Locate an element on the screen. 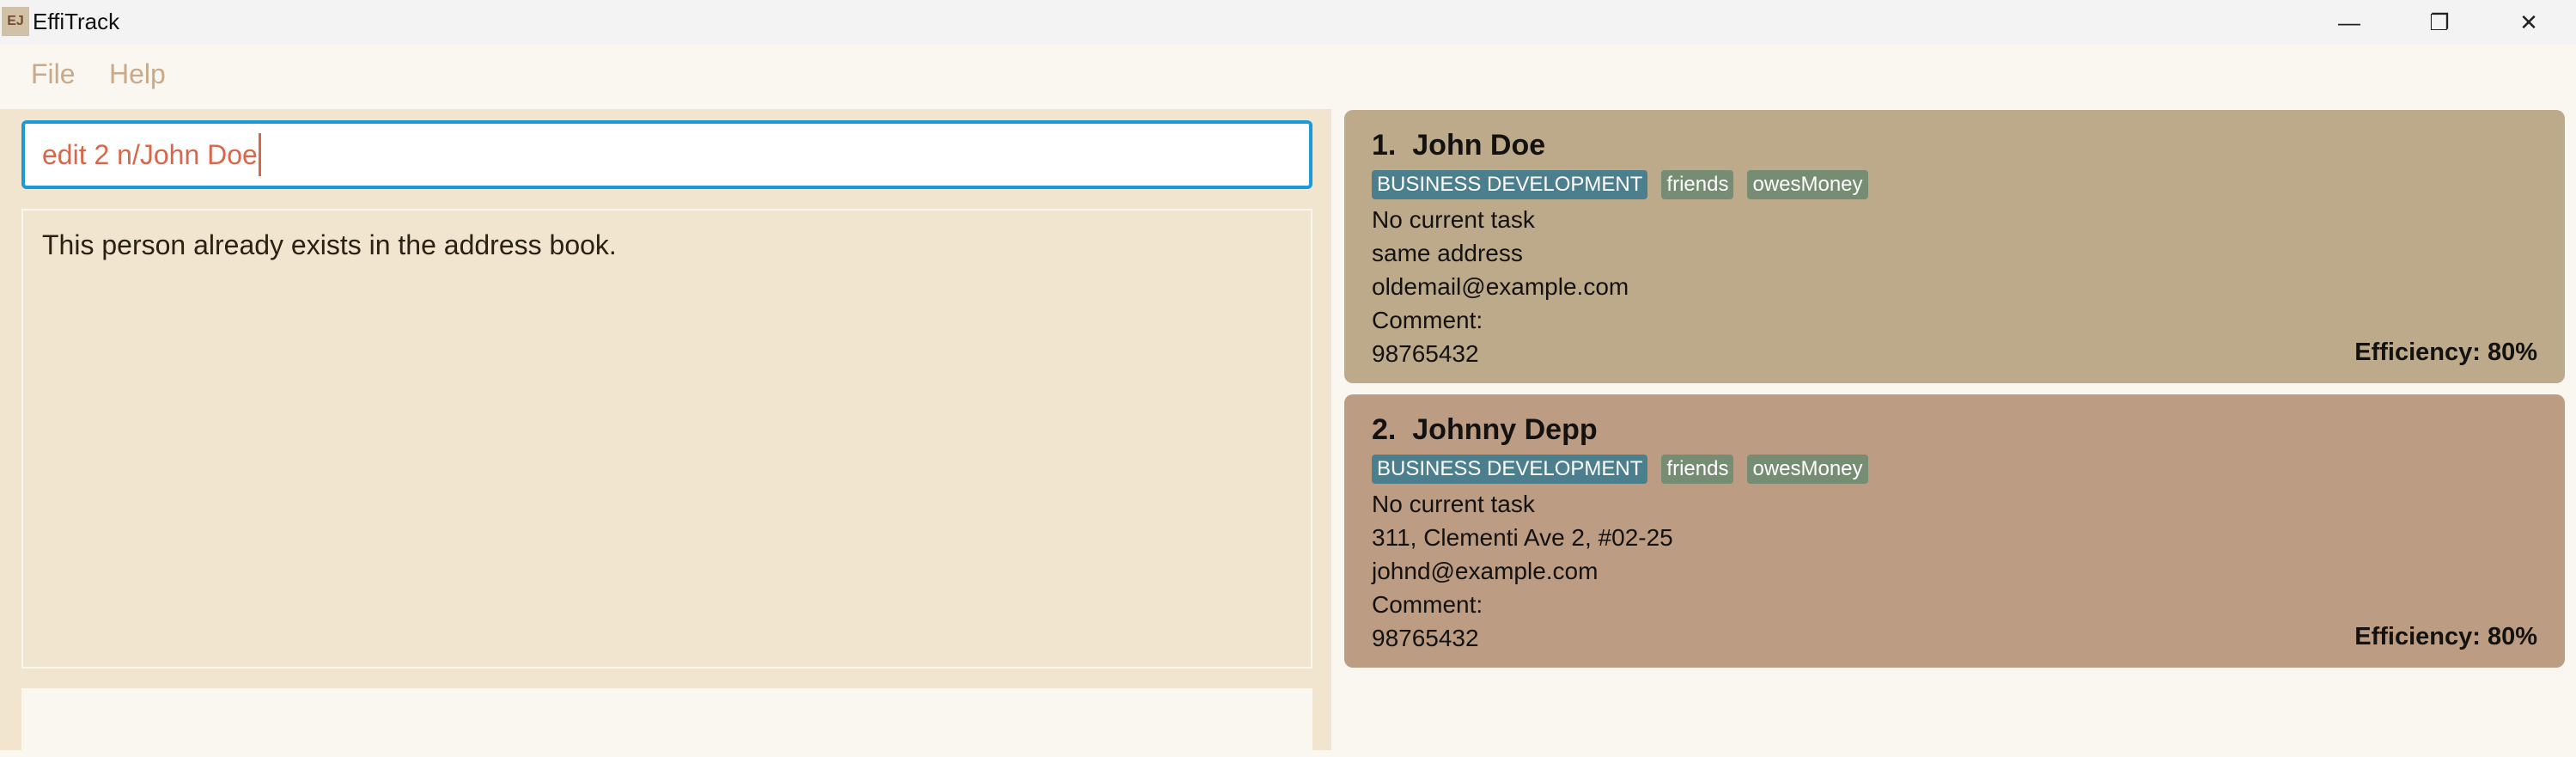 The height and width of the screenshot is (757, 2576). title-bar: EJ EffiTrack — ❐ ✕ is located at coordinates (1288, 22).